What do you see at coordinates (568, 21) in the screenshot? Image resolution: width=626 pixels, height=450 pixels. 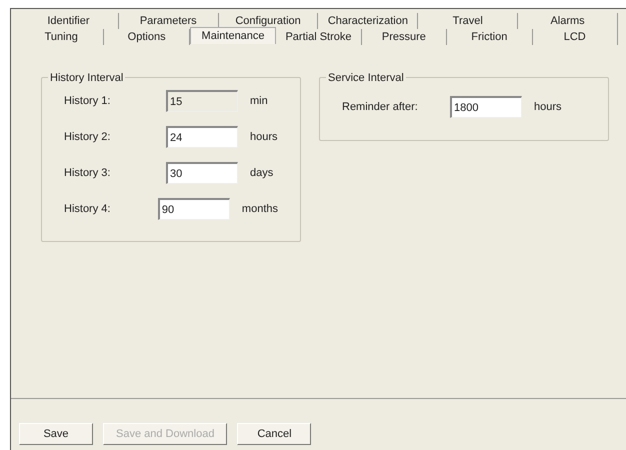 I see `tab: Alarms` at bounding box center [568, 21].